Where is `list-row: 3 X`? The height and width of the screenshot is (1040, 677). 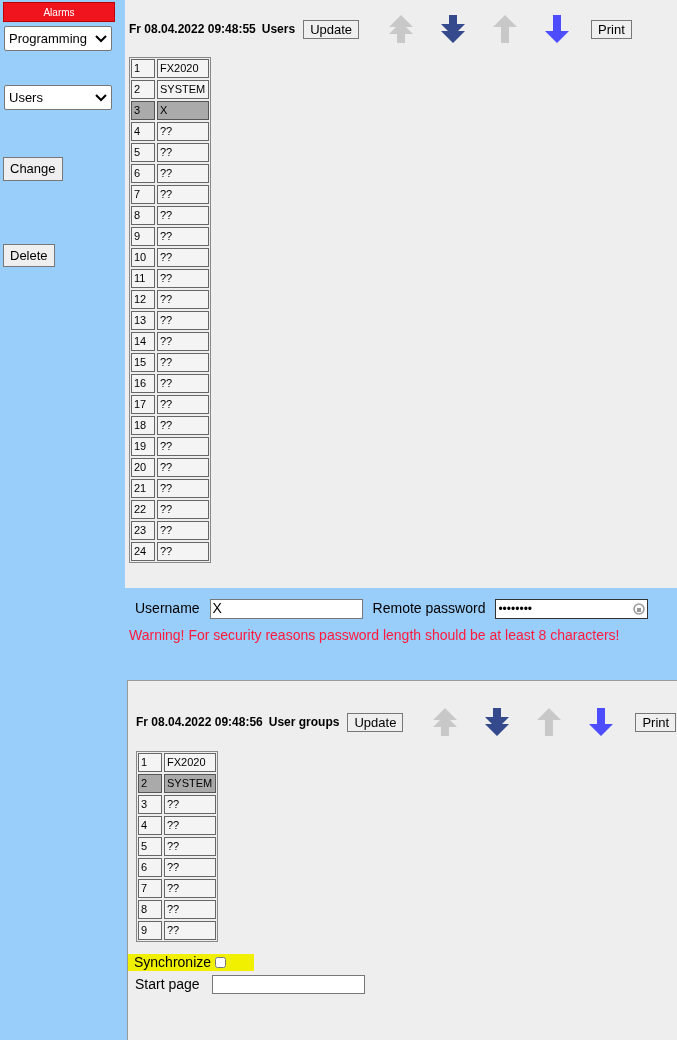 list-row: 3 X is located at coordinates (170, 110).